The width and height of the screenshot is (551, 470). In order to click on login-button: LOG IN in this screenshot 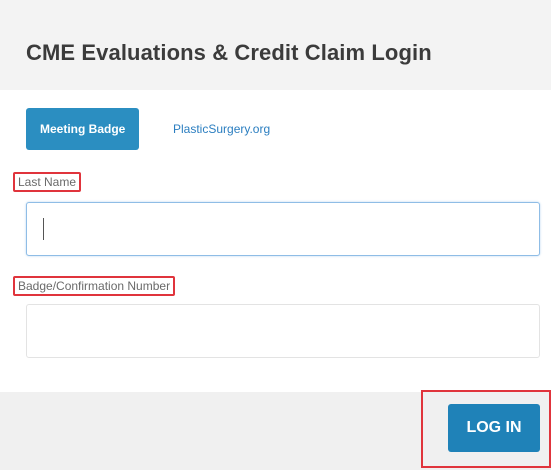, I will do `click(494, 428)`.